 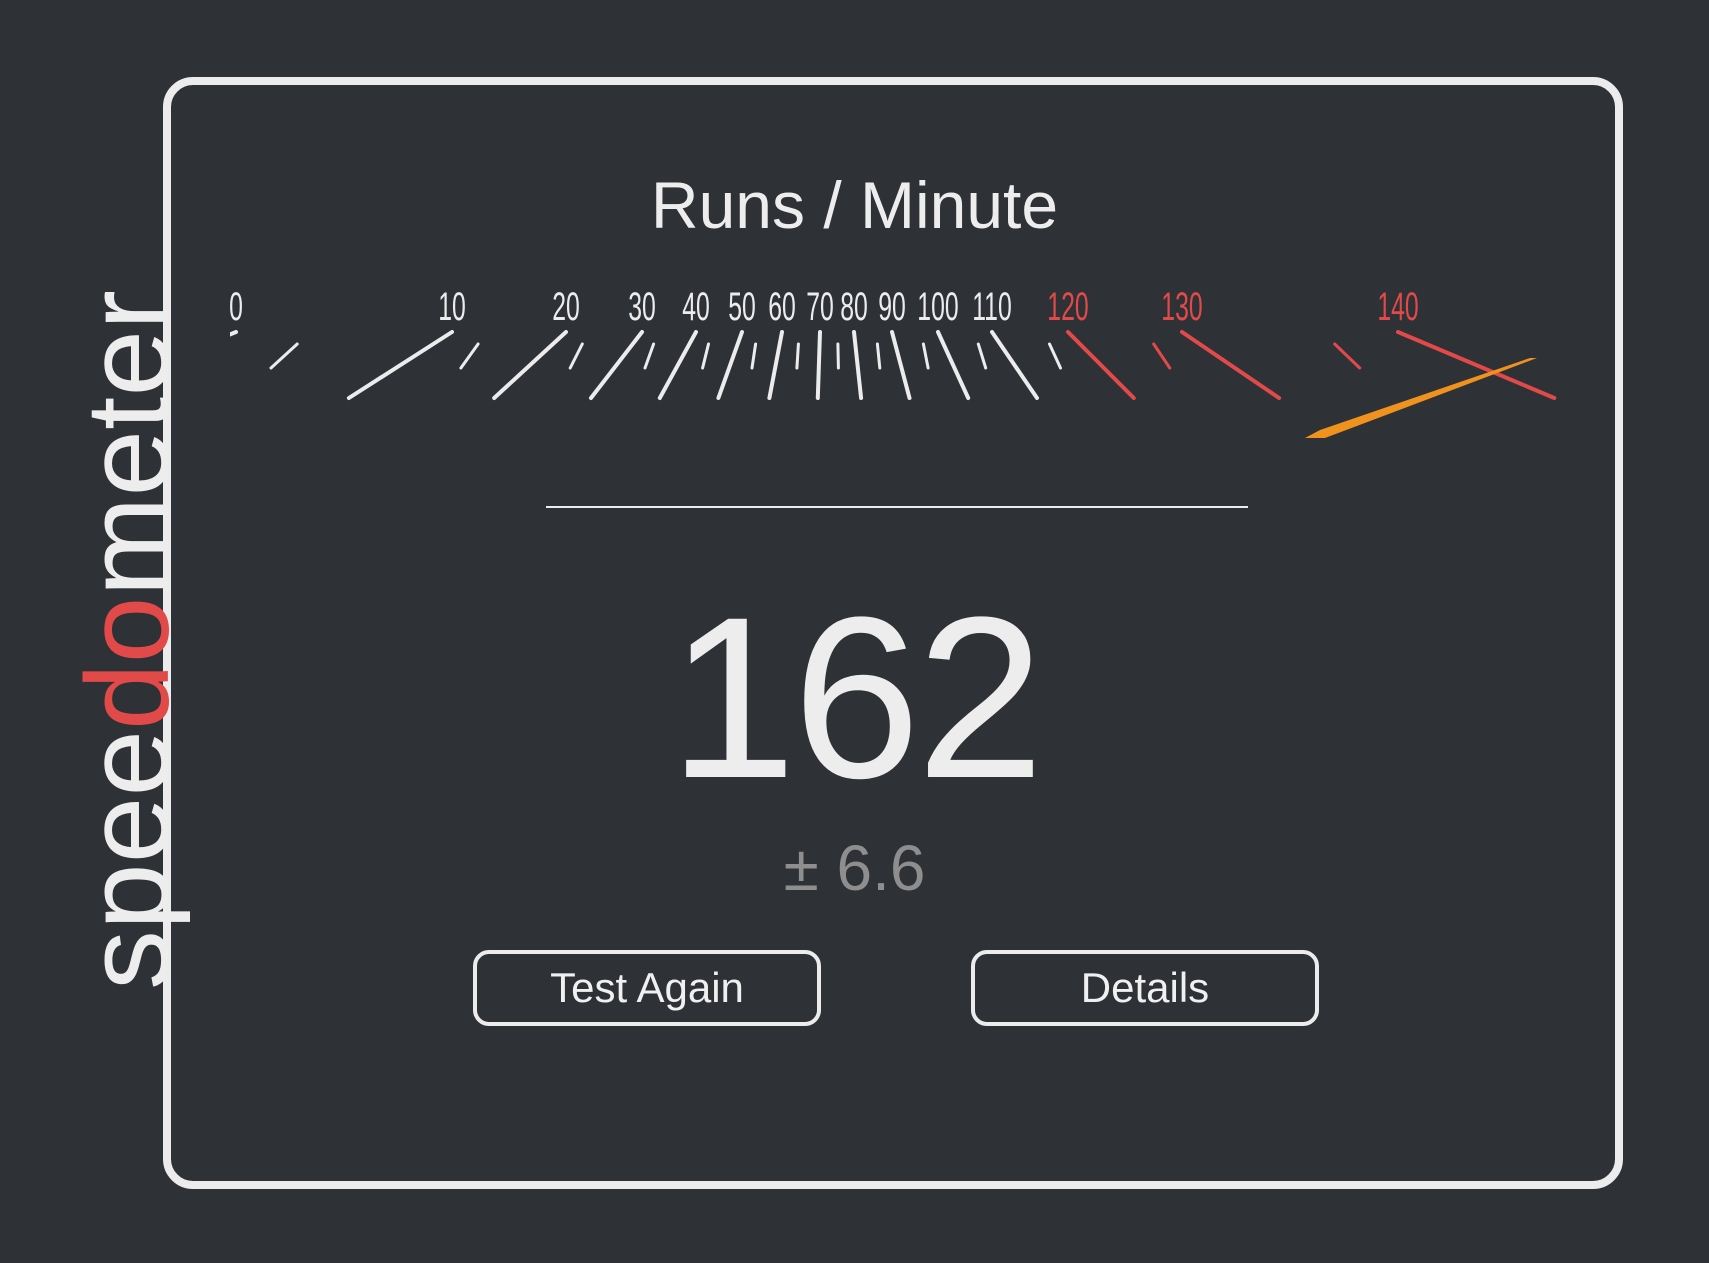 I want to click on gauge-tick-label: 40, so click(x=696, y=307).